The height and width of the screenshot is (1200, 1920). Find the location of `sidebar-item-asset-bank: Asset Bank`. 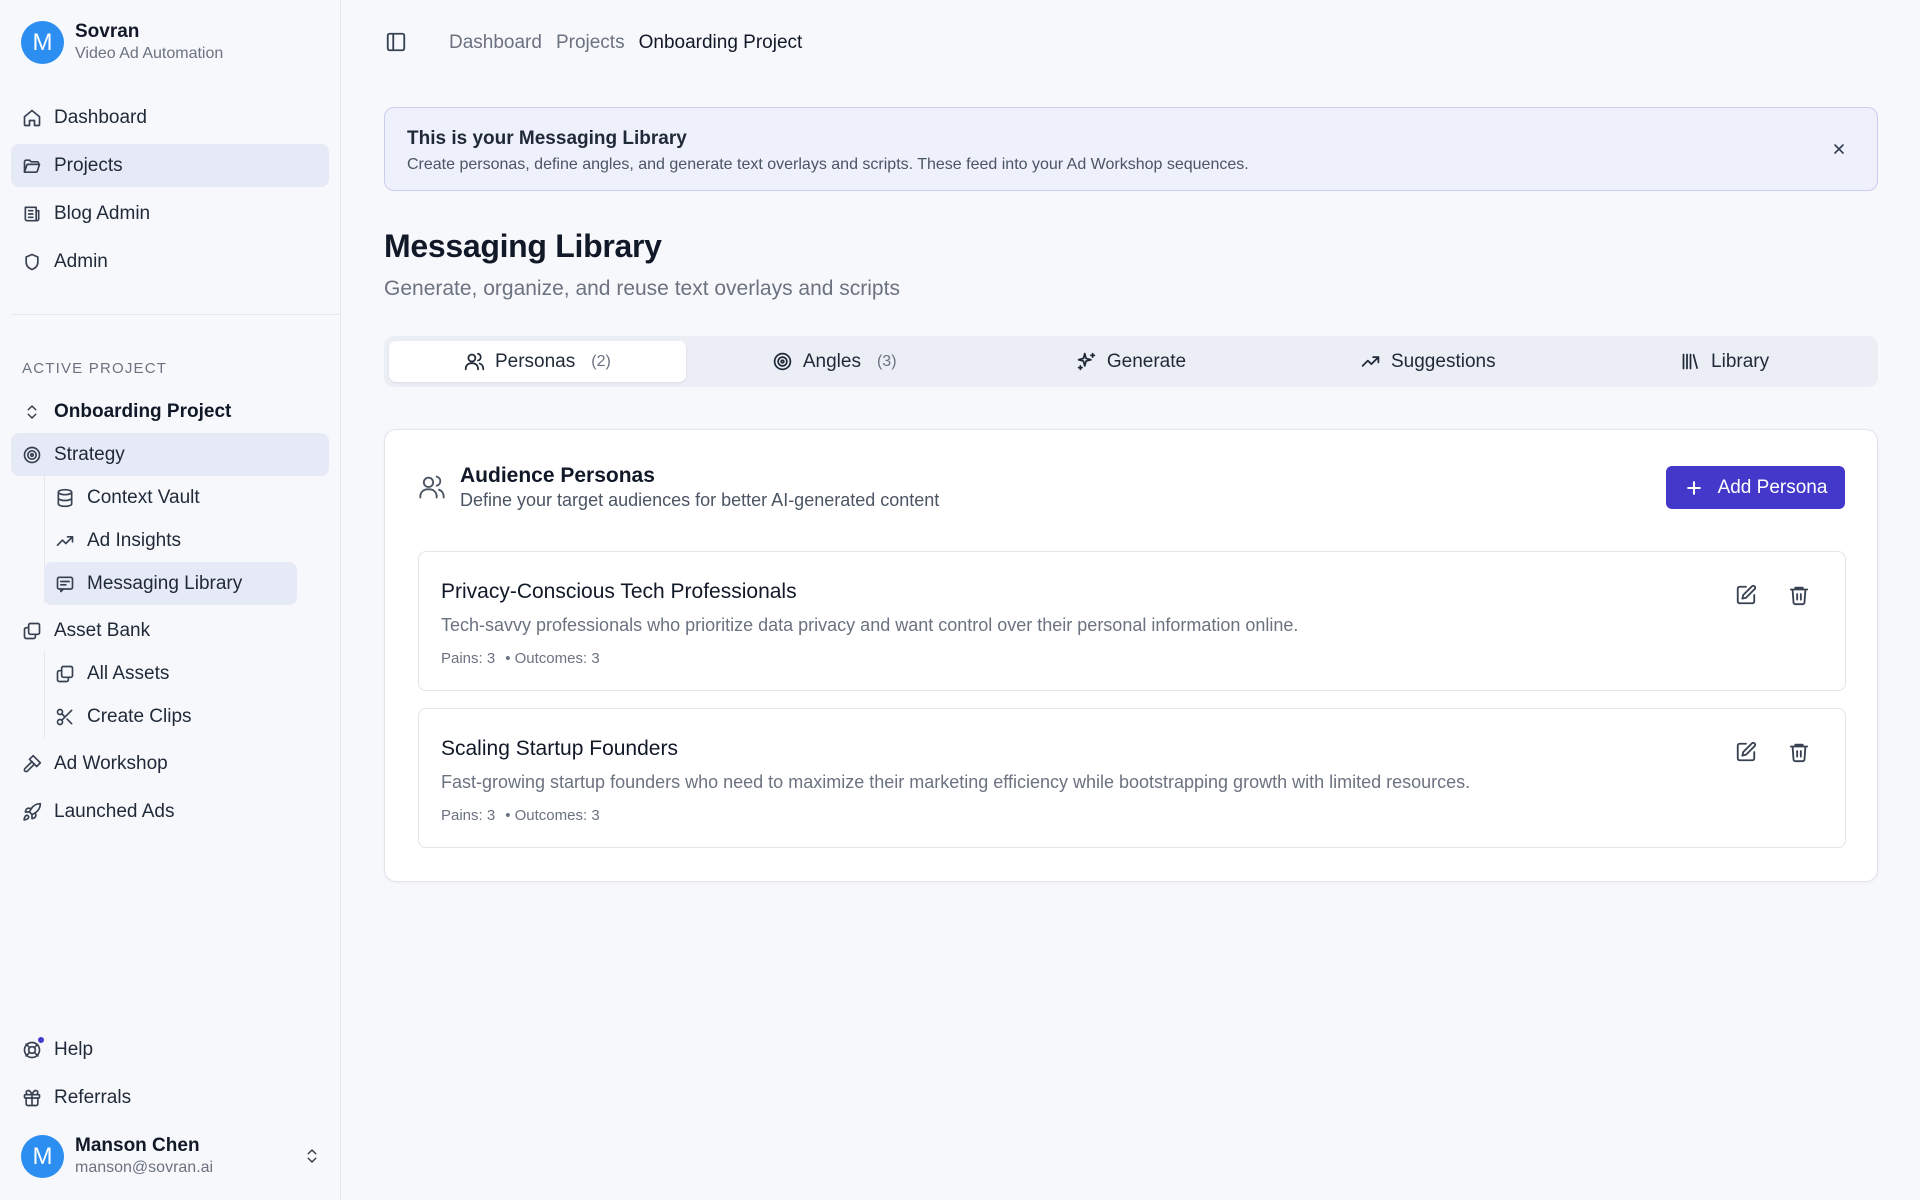

sidebar-item-asset-bank: Asset Bank is located at coordinates (170, 630).